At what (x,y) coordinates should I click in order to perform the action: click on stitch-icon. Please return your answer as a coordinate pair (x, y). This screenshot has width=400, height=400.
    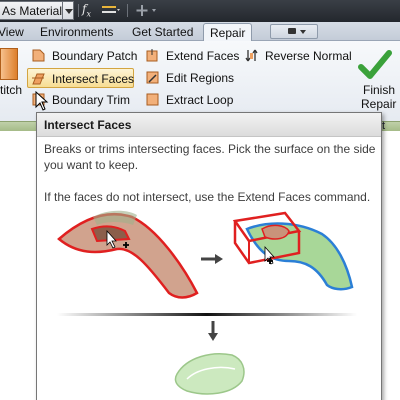
    Looking at the image, I should click on (9, 64).